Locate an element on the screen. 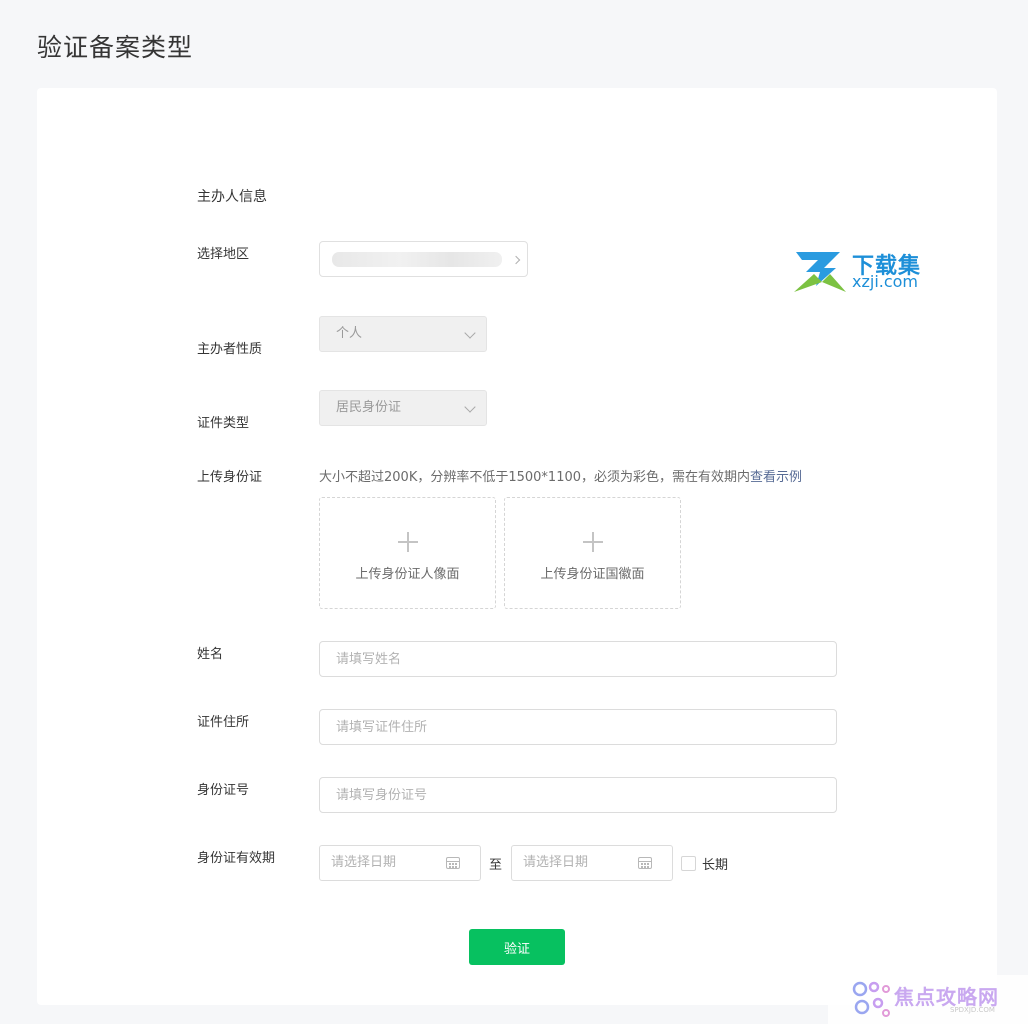  name-input is located at coordinates (578, 659).